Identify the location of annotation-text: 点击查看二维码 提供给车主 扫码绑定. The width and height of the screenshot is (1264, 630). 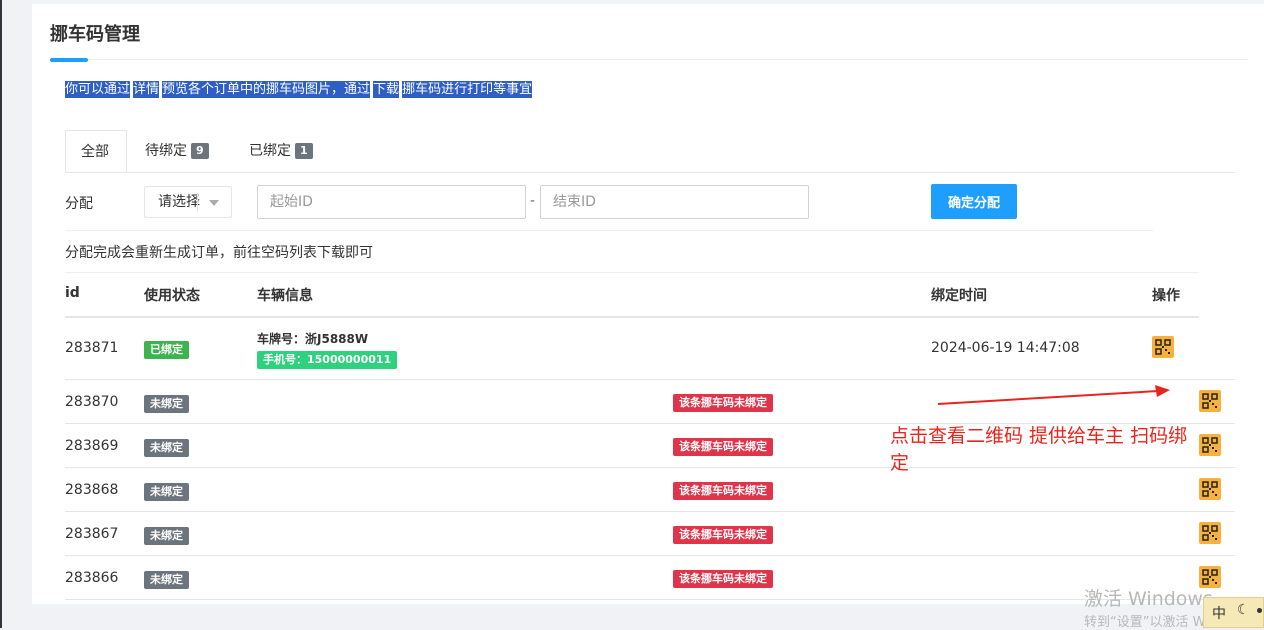
(1039, 449).